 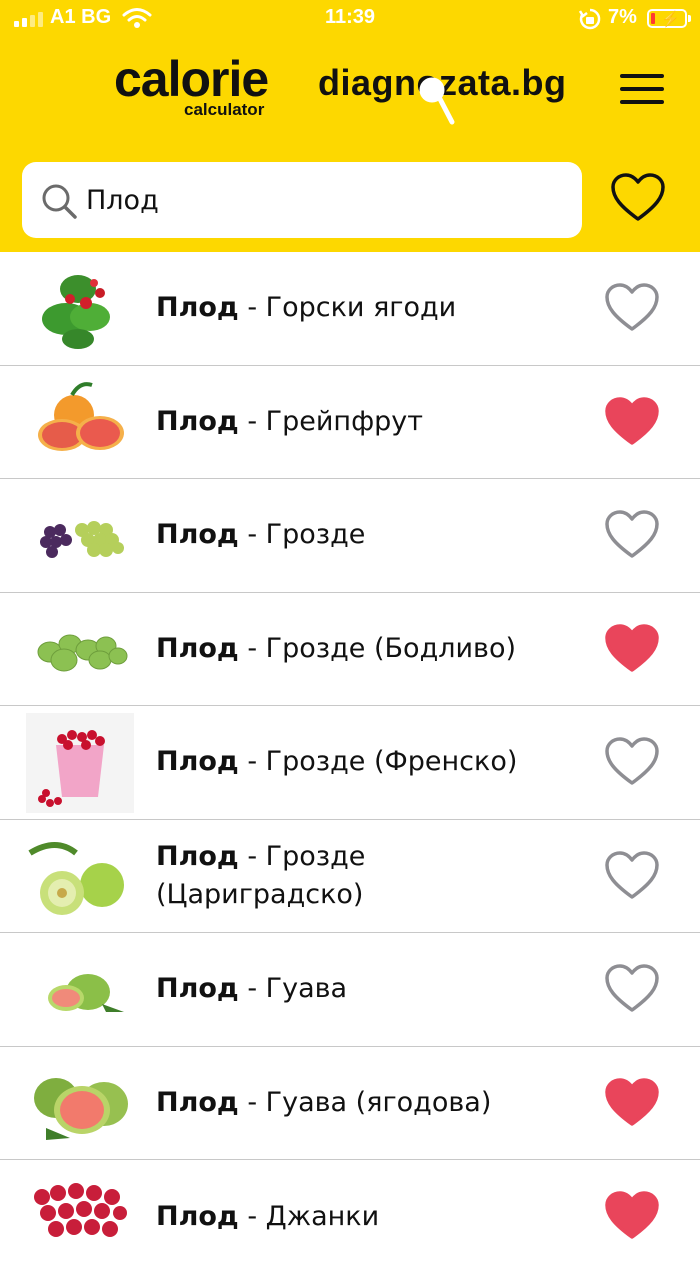 What do you see at coordinates (366, 876) in the screenshot?
I see `food-name: Плод - Грозде (Цариградско)` at bounding box center [366, 876].